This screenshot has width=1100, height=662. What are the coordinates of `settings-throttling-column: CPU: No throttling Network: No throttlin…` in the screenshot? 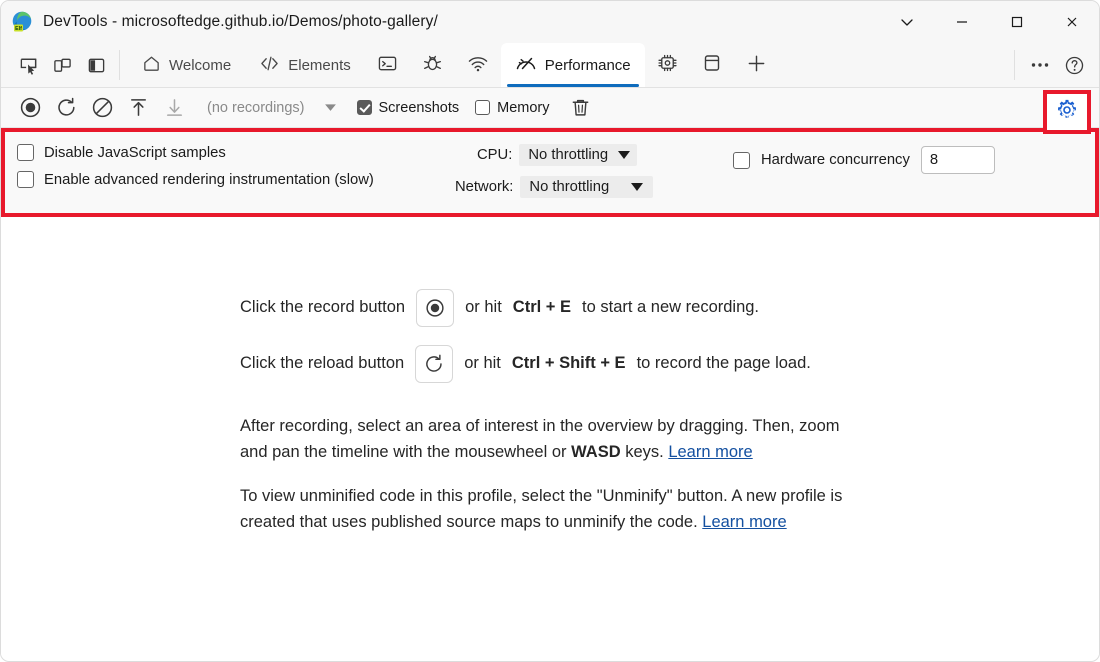 It's located at (590, 171).